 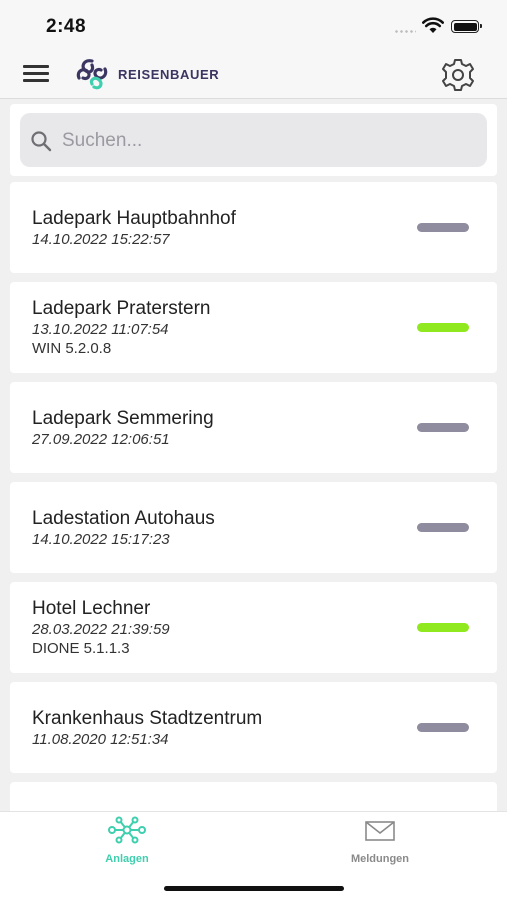 I want to click on mail-icon, so click(x=380, y=831).